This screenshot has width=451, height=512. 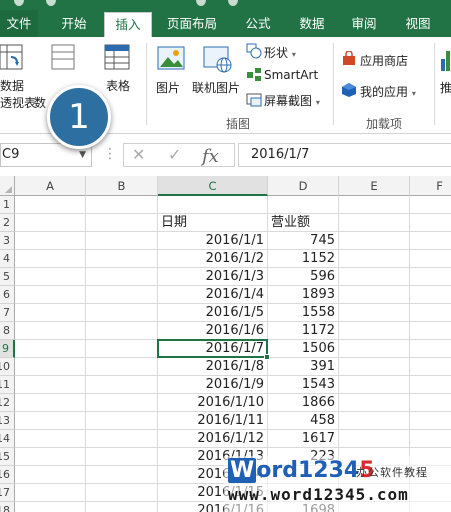 I want to click on cell-d10: 391, so click(x=303, y=367).